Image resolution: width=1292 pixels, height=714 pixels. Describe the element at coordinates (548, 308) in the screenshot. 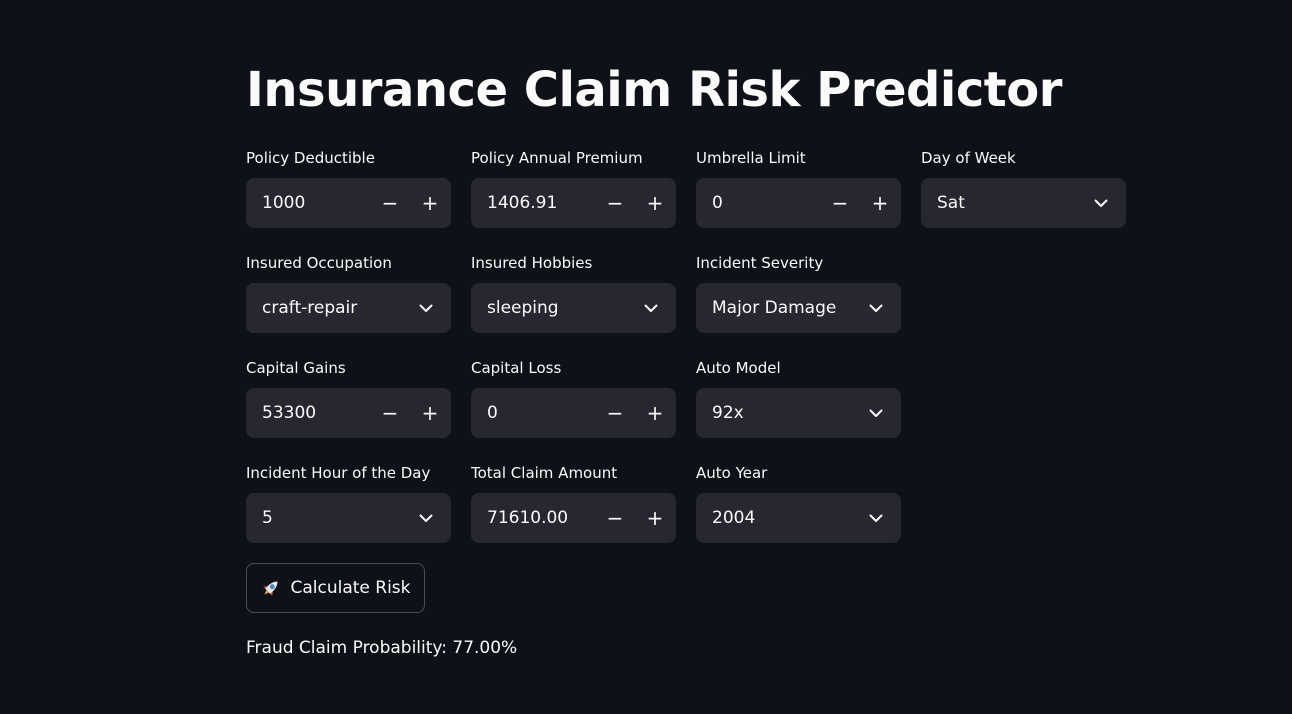

I see `insured-hobbies-selected-value: sleeping` at that location.